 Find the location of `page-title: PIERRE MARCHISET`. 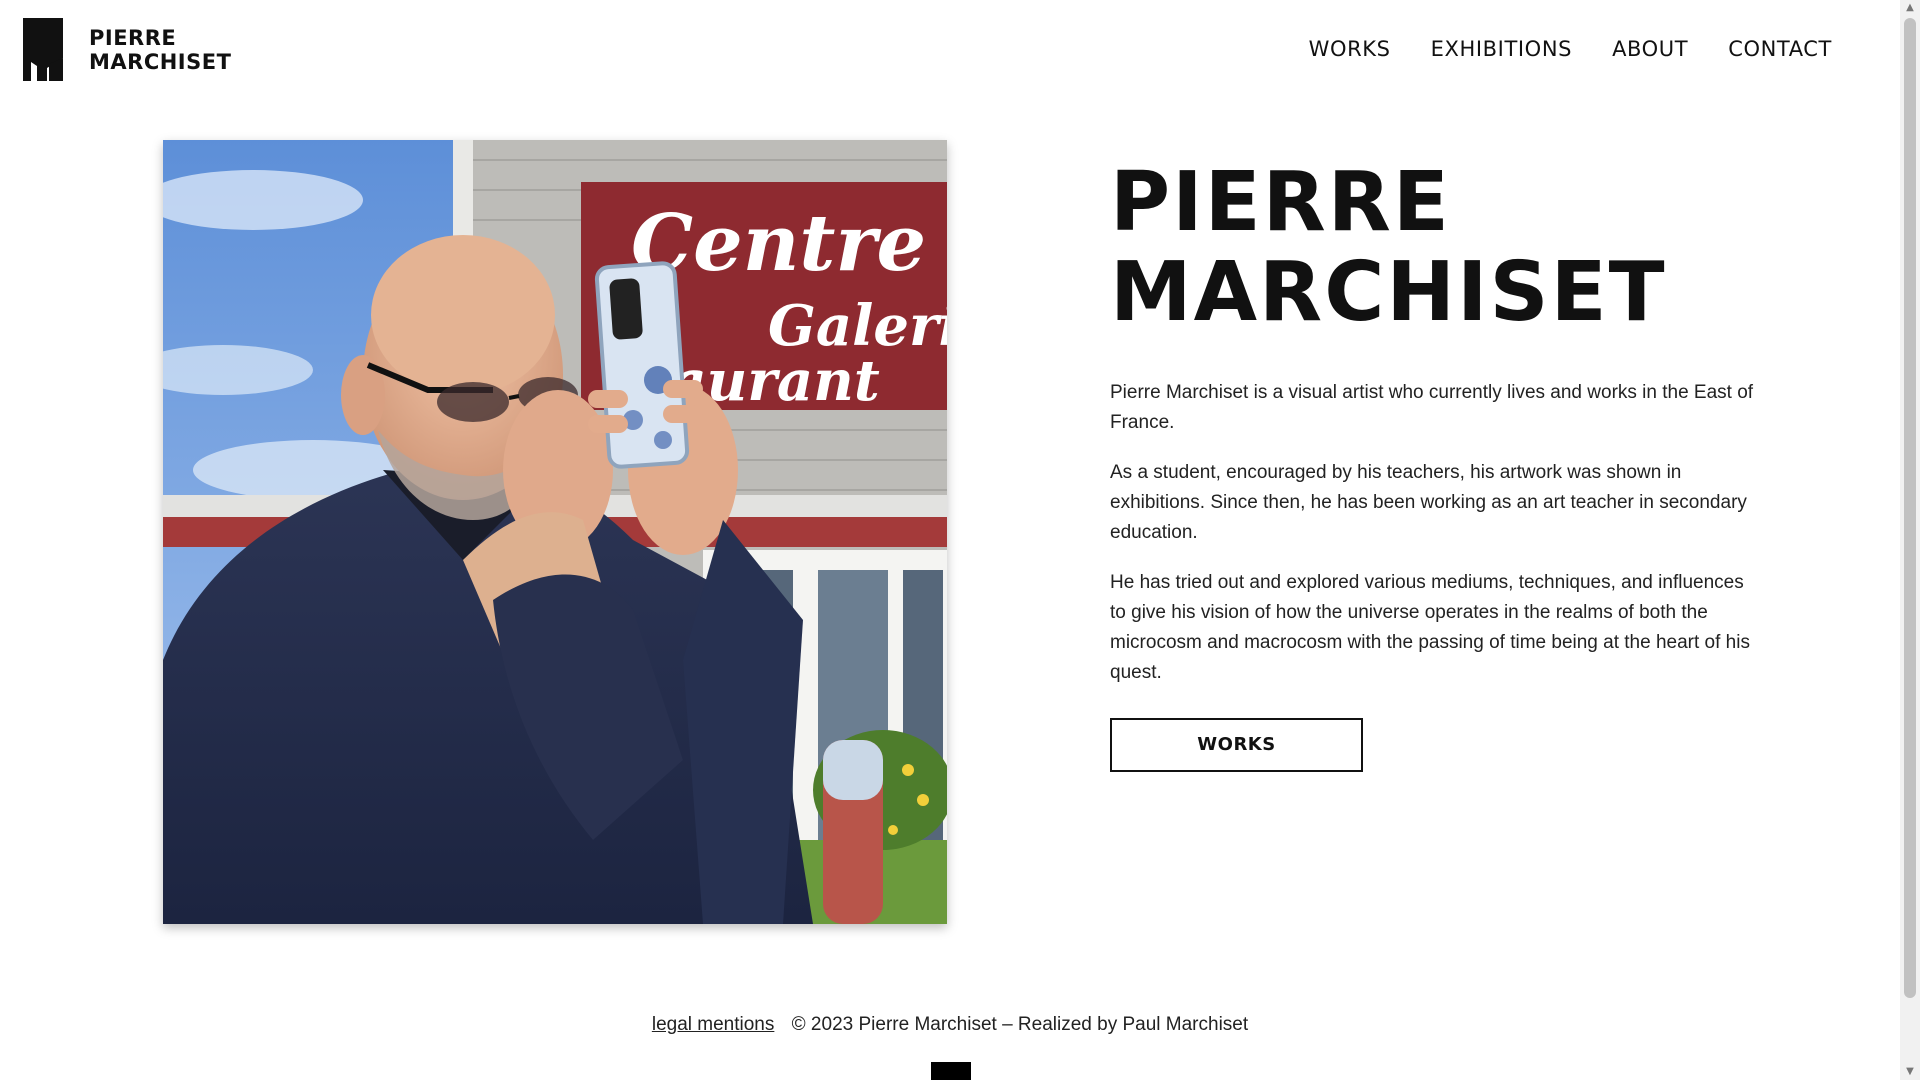

page-title: PIERRE MARCHISET is located at coordinates (1435, 248).